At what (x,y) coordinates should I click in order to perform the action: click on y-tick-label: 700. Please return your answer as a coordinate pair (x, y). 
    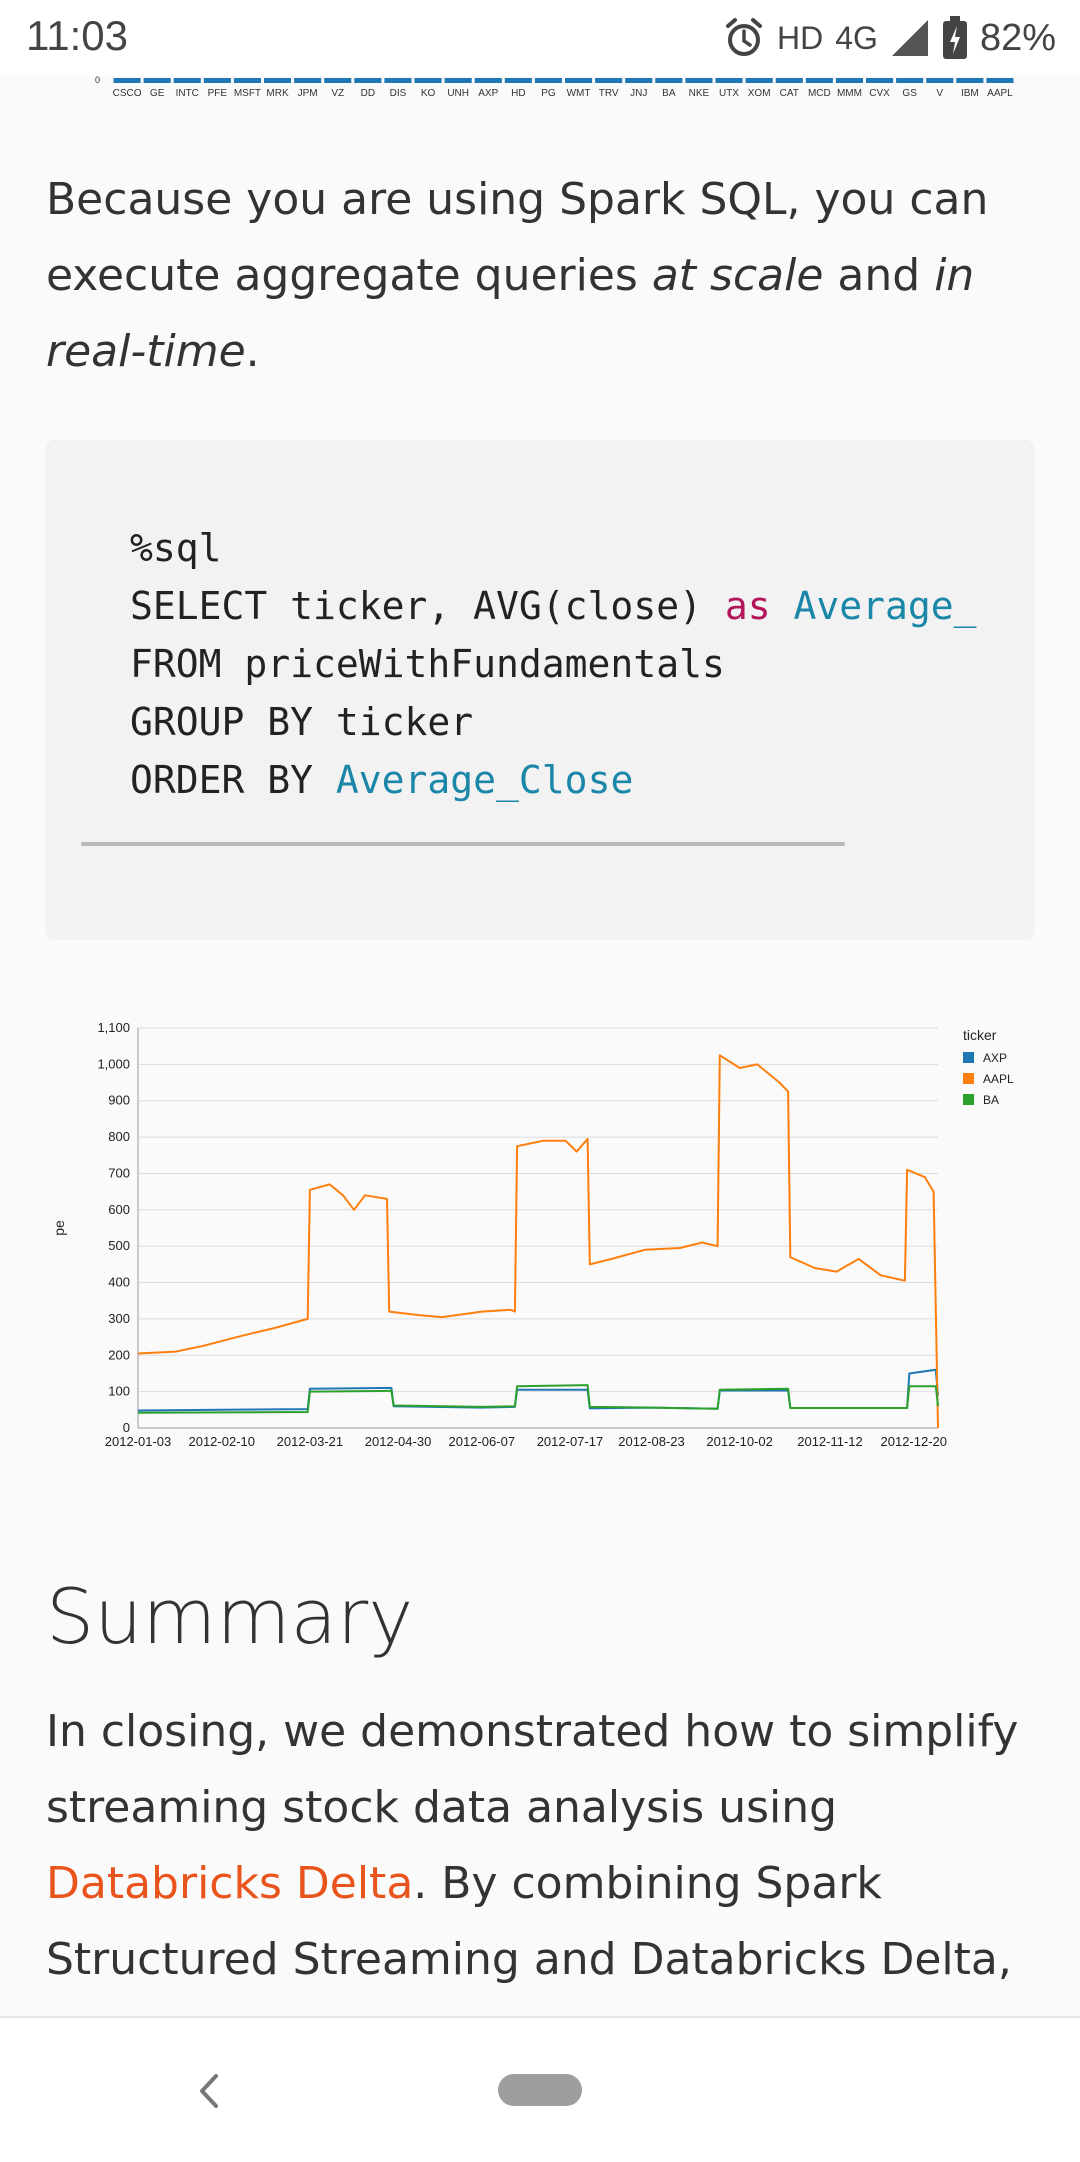
    Looking at the image, I should click on (119, 1172).